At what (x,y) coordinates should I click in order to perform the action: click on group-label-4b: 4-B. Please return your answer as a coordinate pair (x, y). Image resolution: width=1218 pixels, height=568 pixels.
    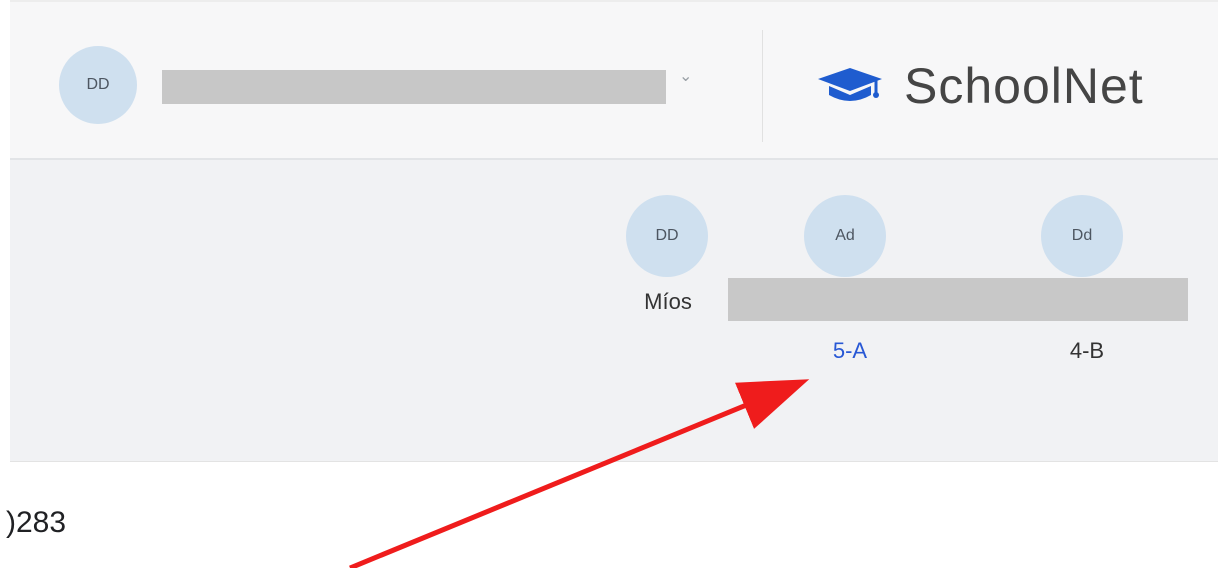
    Looking at the image, I should click on (1087, 351).